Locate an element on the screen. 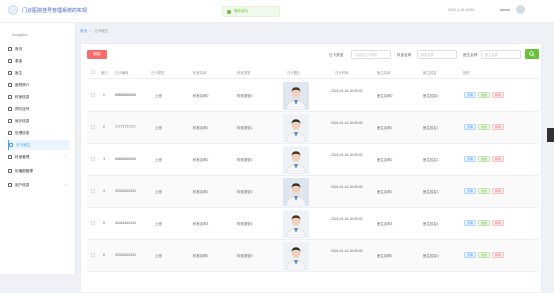  col-type: 日卡类型 is located at coordinates (158, 73).